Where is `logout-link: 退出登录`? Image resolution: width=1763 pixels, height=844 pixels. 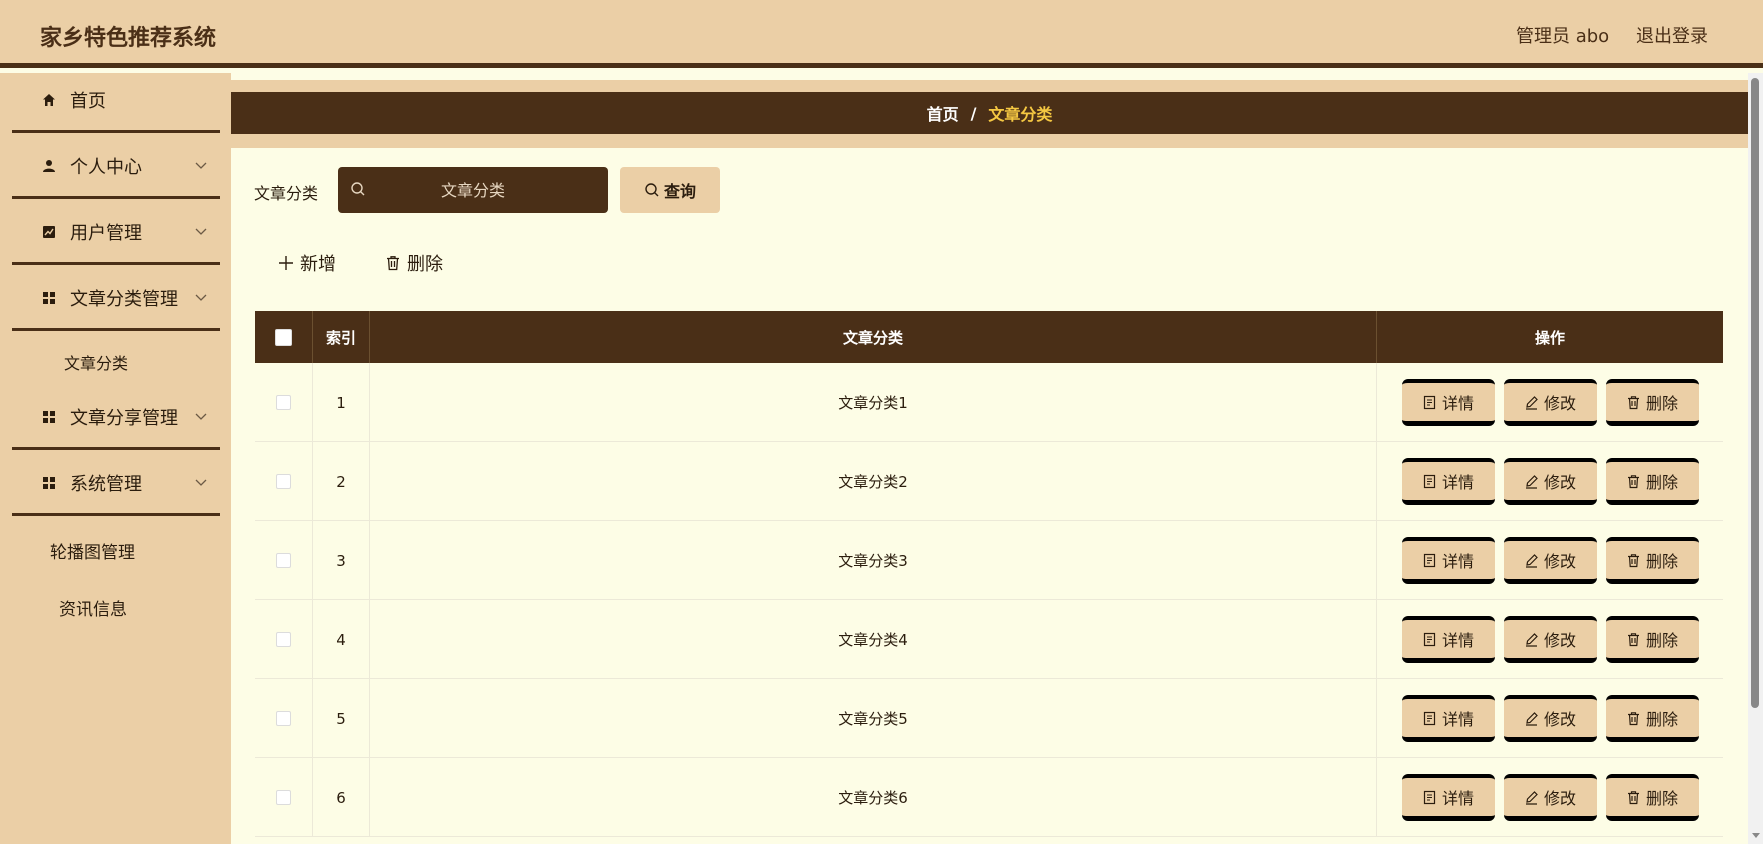
logout-link: 退出登录 is located at coordinates (1672, 35).